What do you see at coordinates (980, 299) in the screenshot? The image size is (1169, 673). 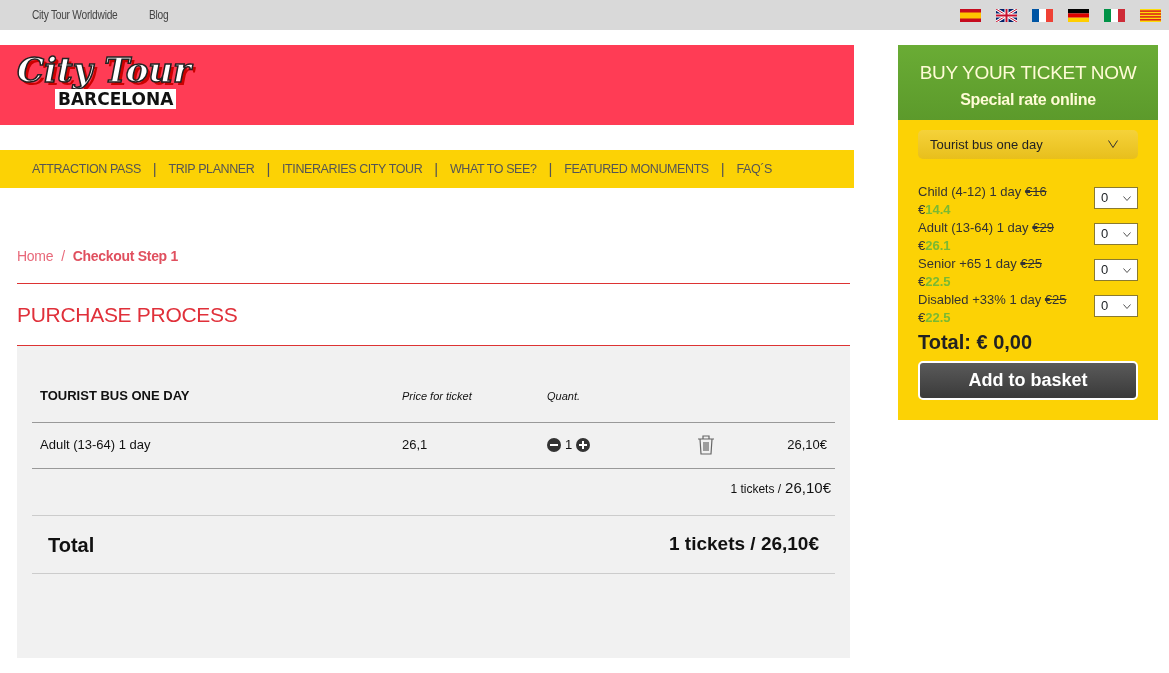 I see `ticket-type: Disabled +33% 1 day` at bounding box center [980, 299].